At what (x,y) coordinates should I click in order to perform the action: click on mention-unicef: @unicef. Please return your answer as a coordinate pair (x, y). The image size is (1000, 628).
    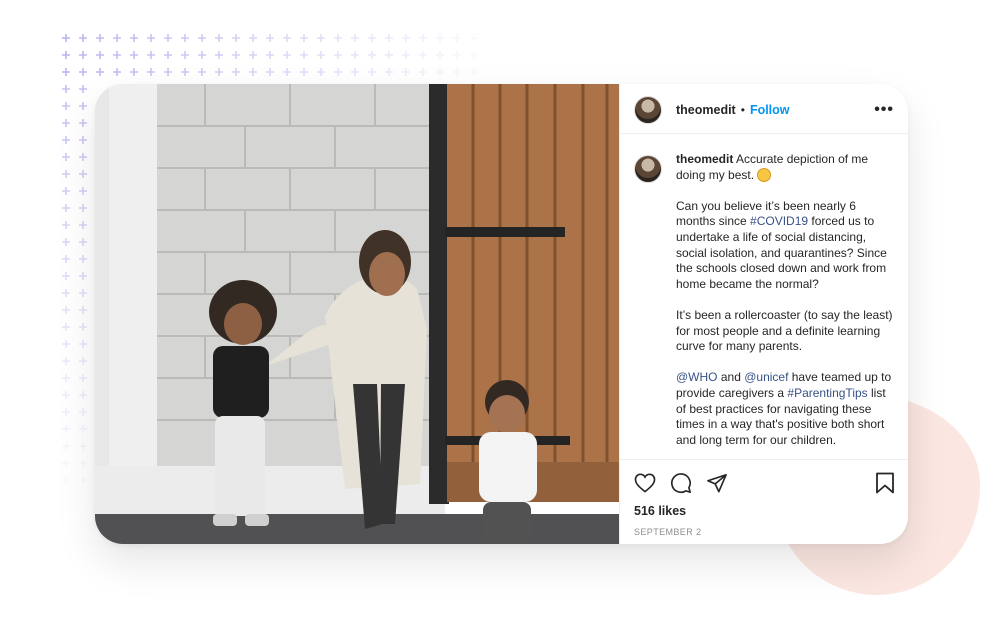
    Looking at the image, I should click on (766, 377).